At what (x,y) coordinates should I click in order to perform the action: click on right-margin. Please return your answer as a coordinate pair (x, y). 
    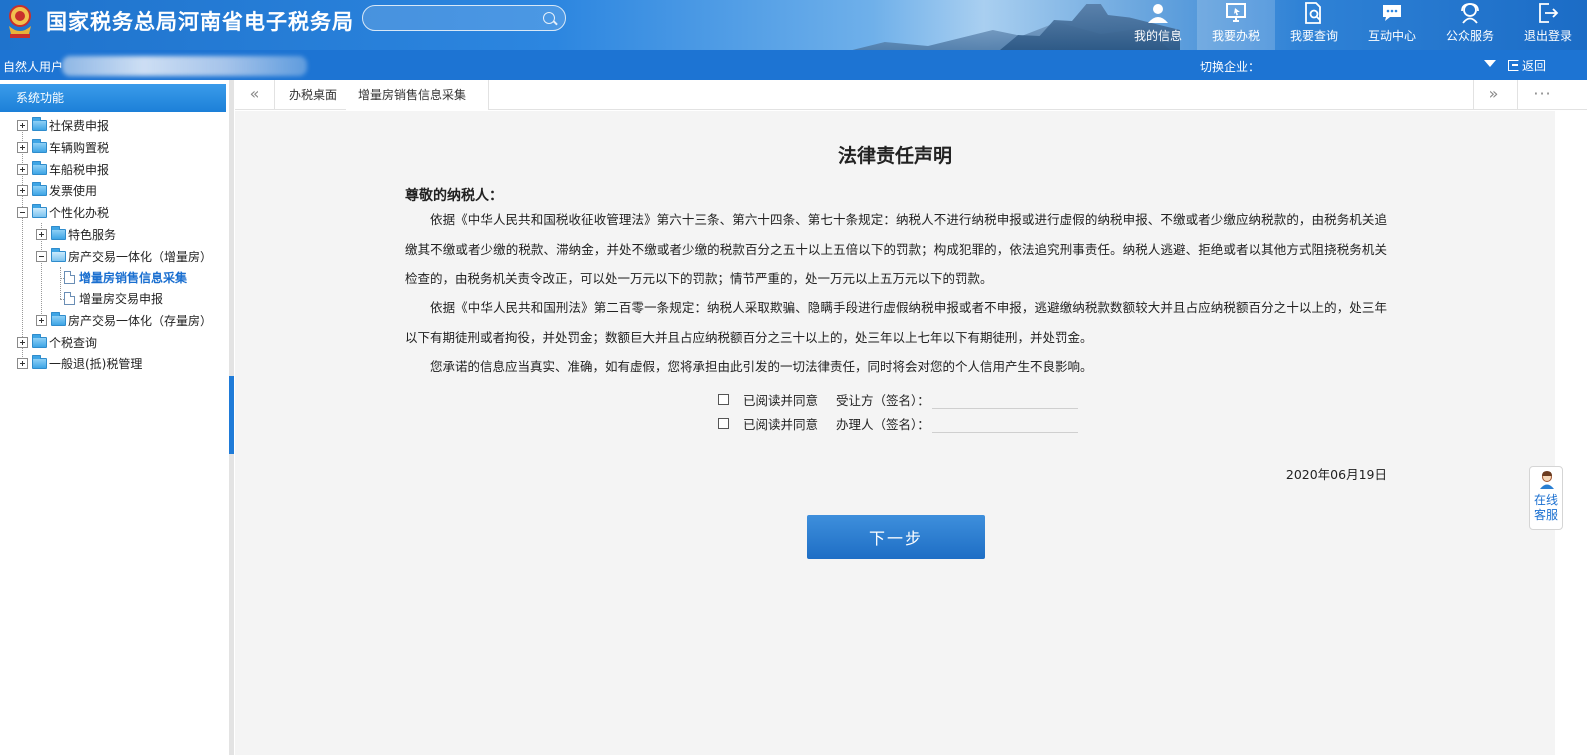
    Looking at the image, I should click on (1571, 433).